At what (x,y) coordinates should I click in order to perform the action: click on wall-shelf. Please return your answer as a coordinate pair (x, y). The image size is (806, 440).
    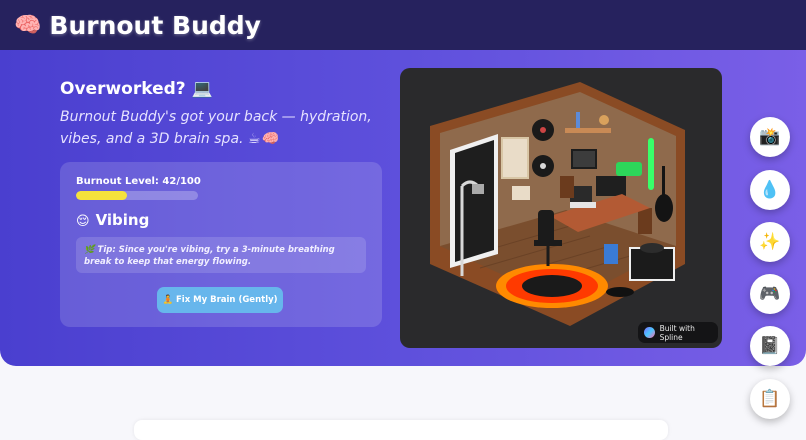
    Looking at the image, I should click on (588, 130).